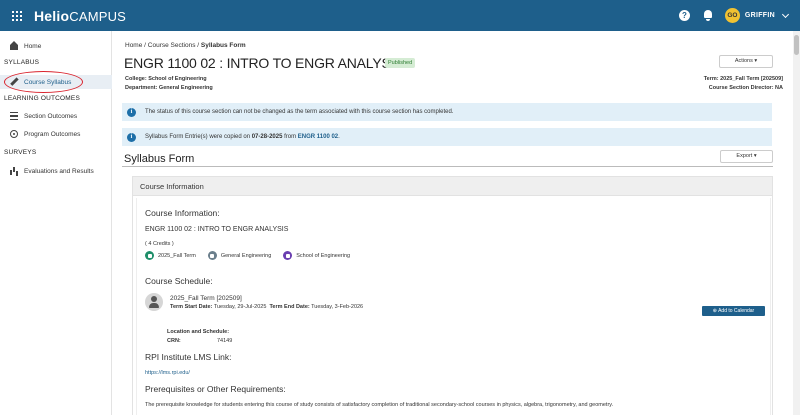  I want to click on copied-mid: from, so click(290, 137).